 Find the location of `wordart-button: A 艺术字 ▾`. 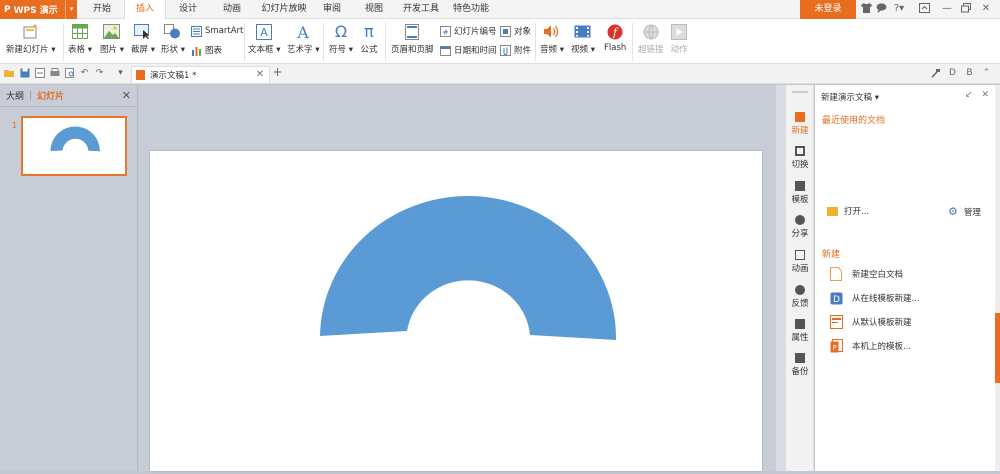

wordart-button: A 艺术字 ▾ is located at coordinates (303, 39).